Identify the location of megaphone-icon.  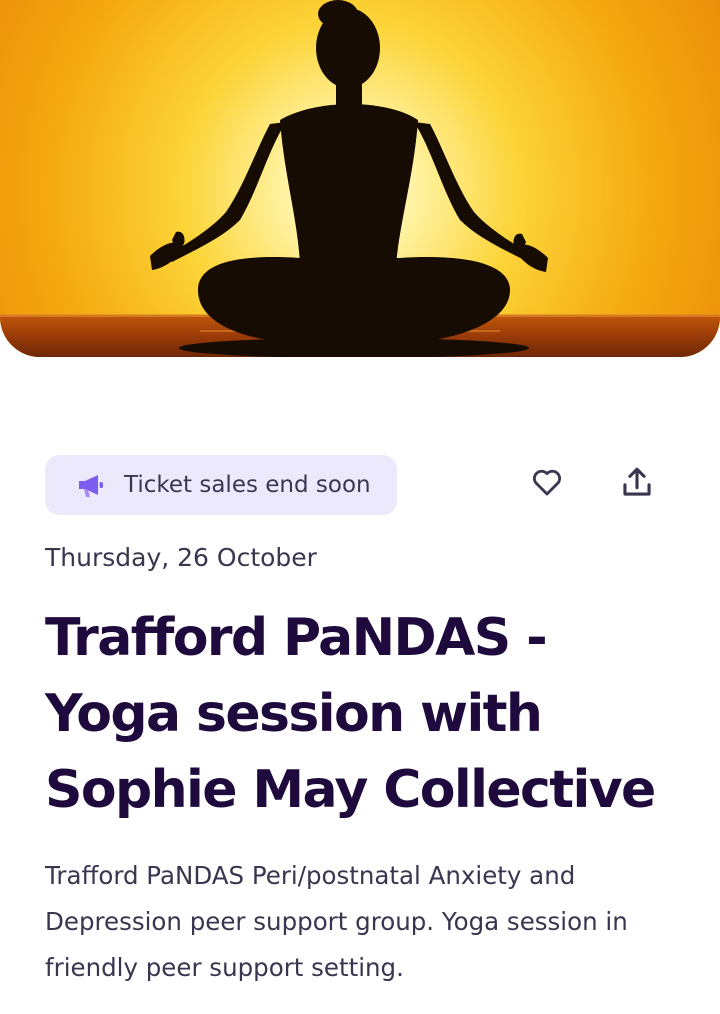
(91, 485).